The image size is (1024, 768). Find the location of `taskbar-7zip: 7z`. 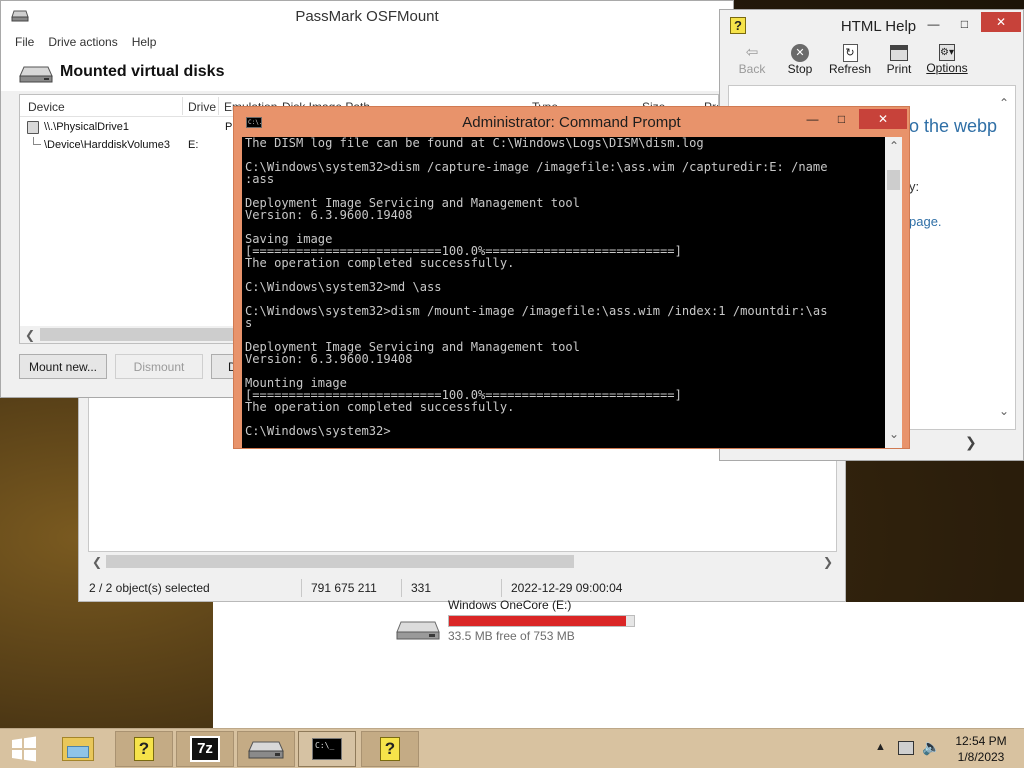

taskbar-7zip: 7z is located at coordinates (205, 749).